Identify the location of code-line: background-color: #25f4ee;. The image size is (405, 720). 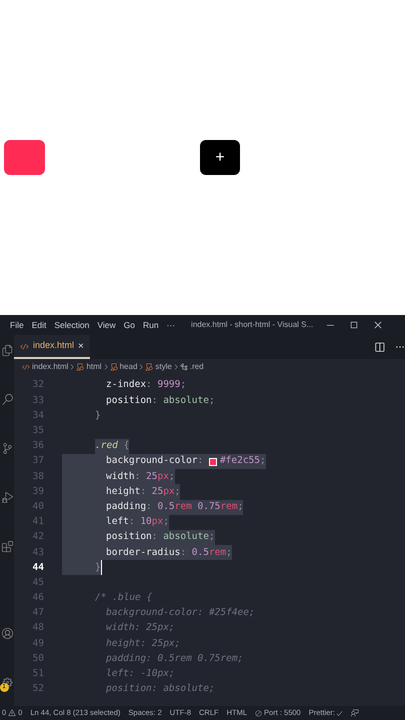
(180, 613).